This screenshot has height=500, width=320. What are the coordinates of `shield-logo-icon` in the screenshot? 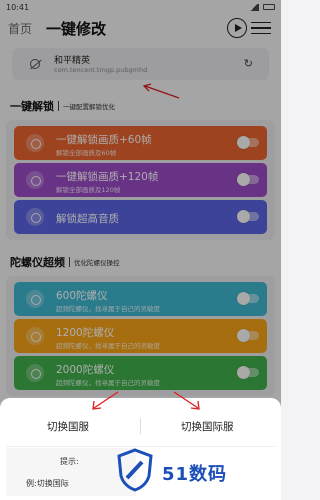 It's located at (135, 470).